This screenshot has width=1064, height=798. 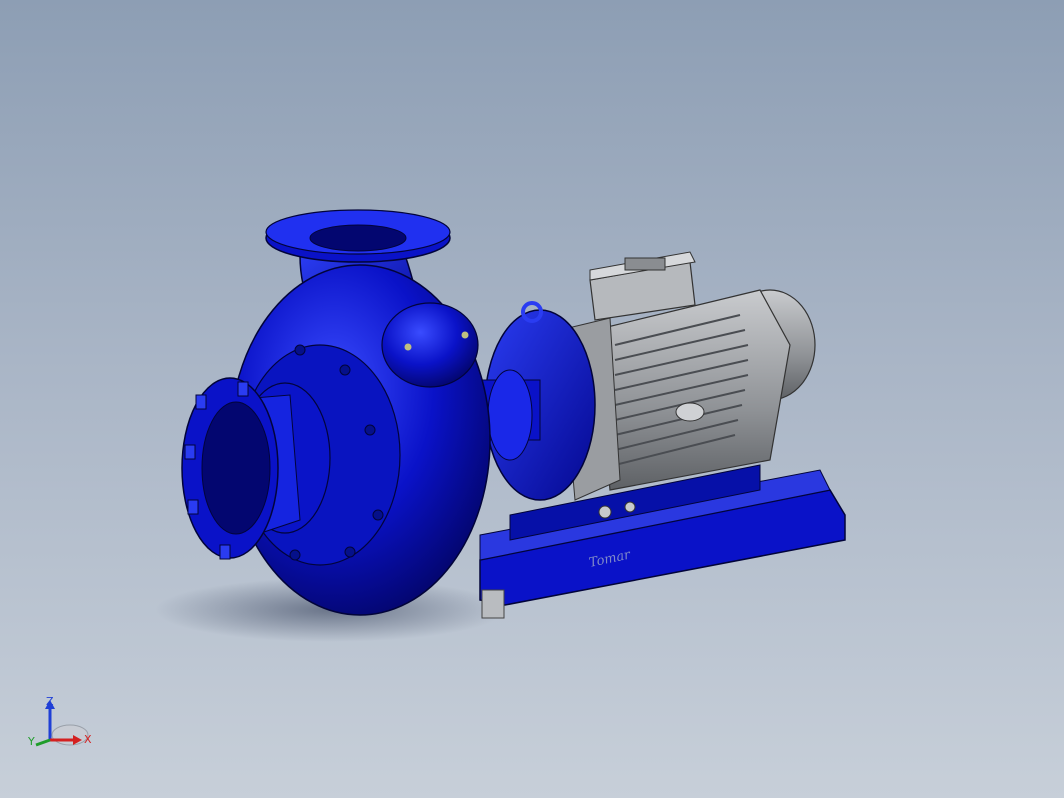 What do you see at coordinates (43, 742) in the screenshot?
I see `y-axis` at bounding box center [43, 742].